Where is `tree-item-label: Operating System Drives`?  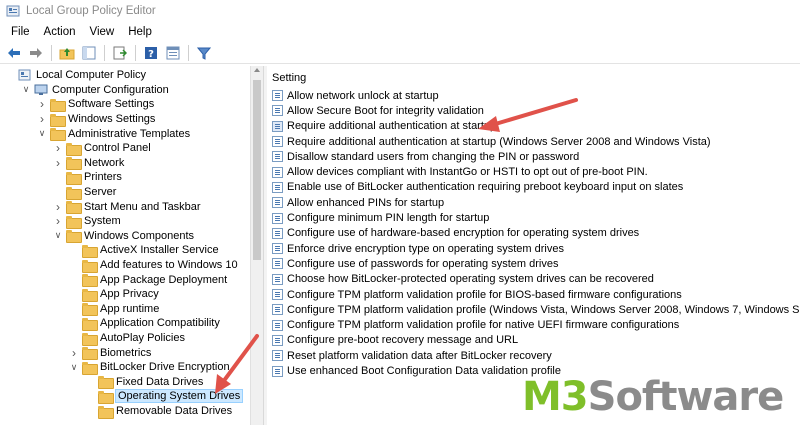
tree-item-label: Operating System Drives is located at coordinates (179, 396).